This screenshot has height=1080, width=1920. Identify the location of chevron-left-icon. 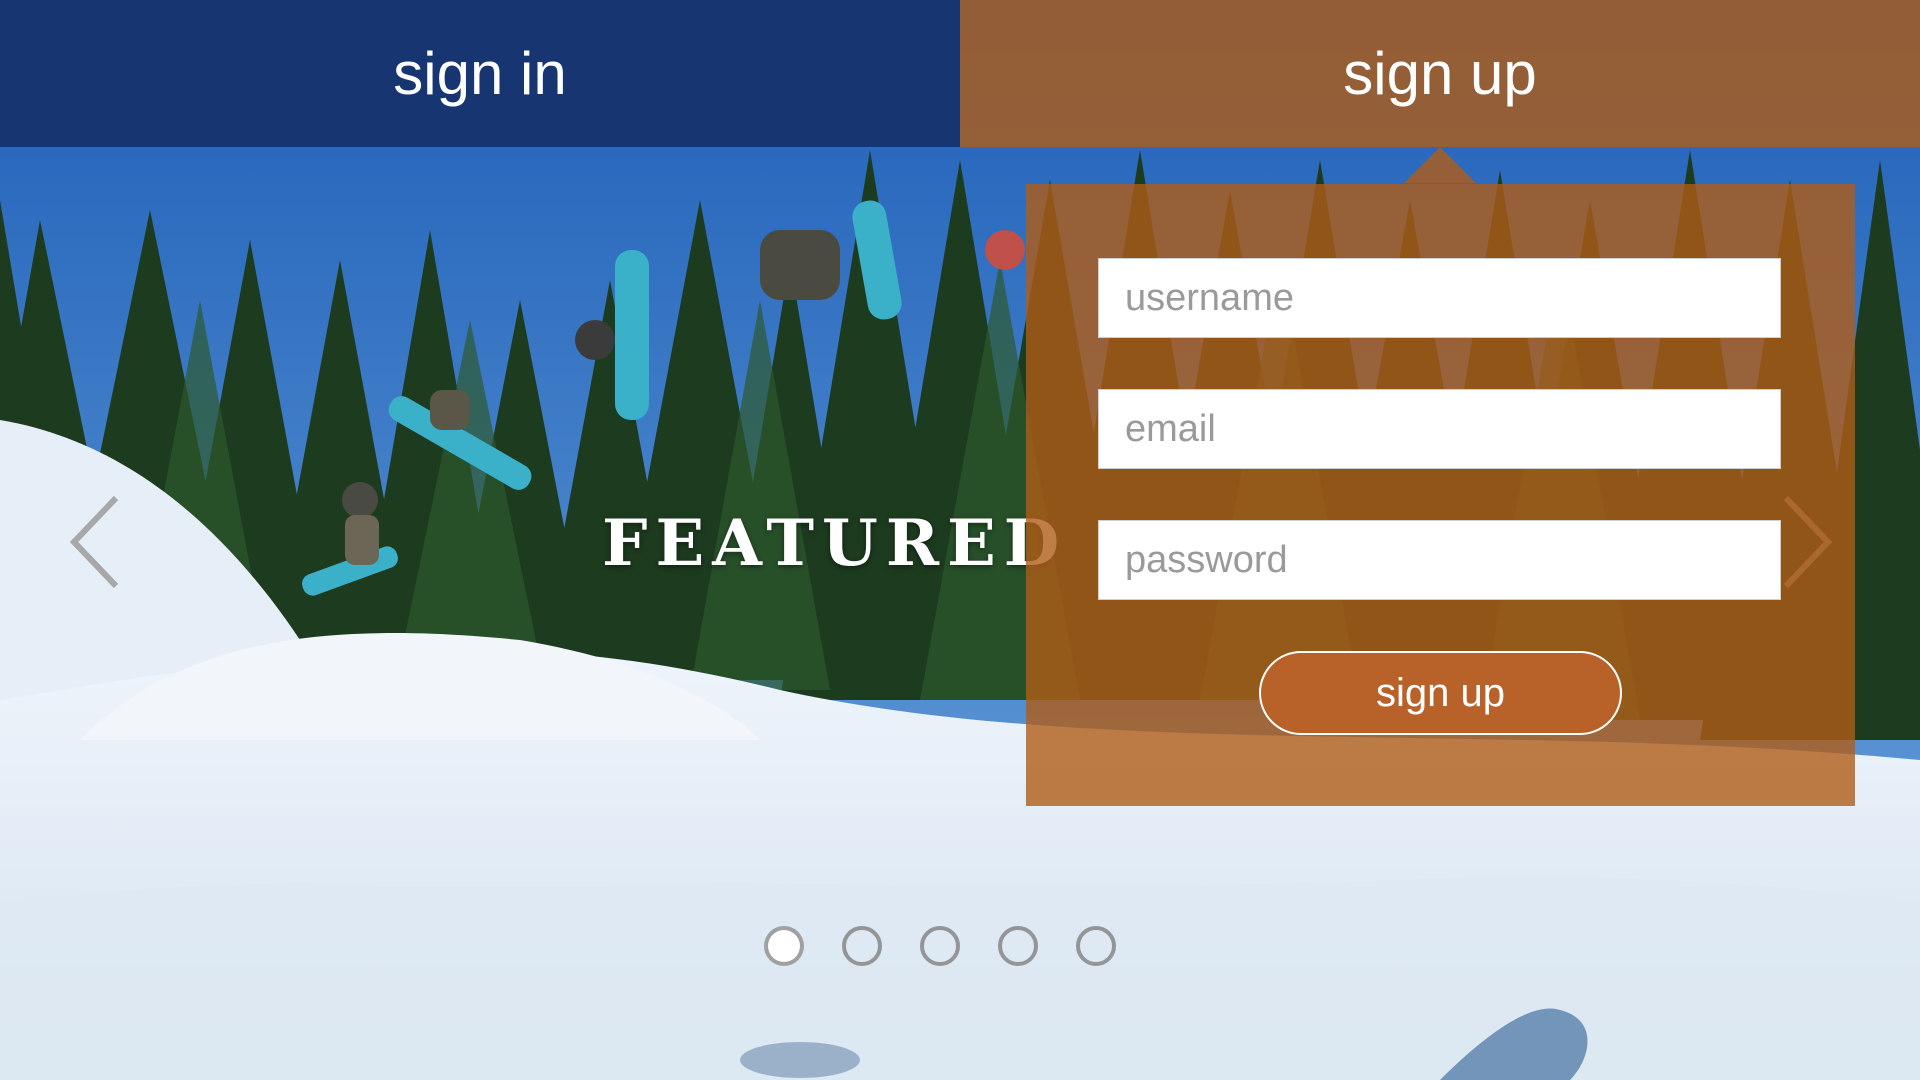
(94, 542).